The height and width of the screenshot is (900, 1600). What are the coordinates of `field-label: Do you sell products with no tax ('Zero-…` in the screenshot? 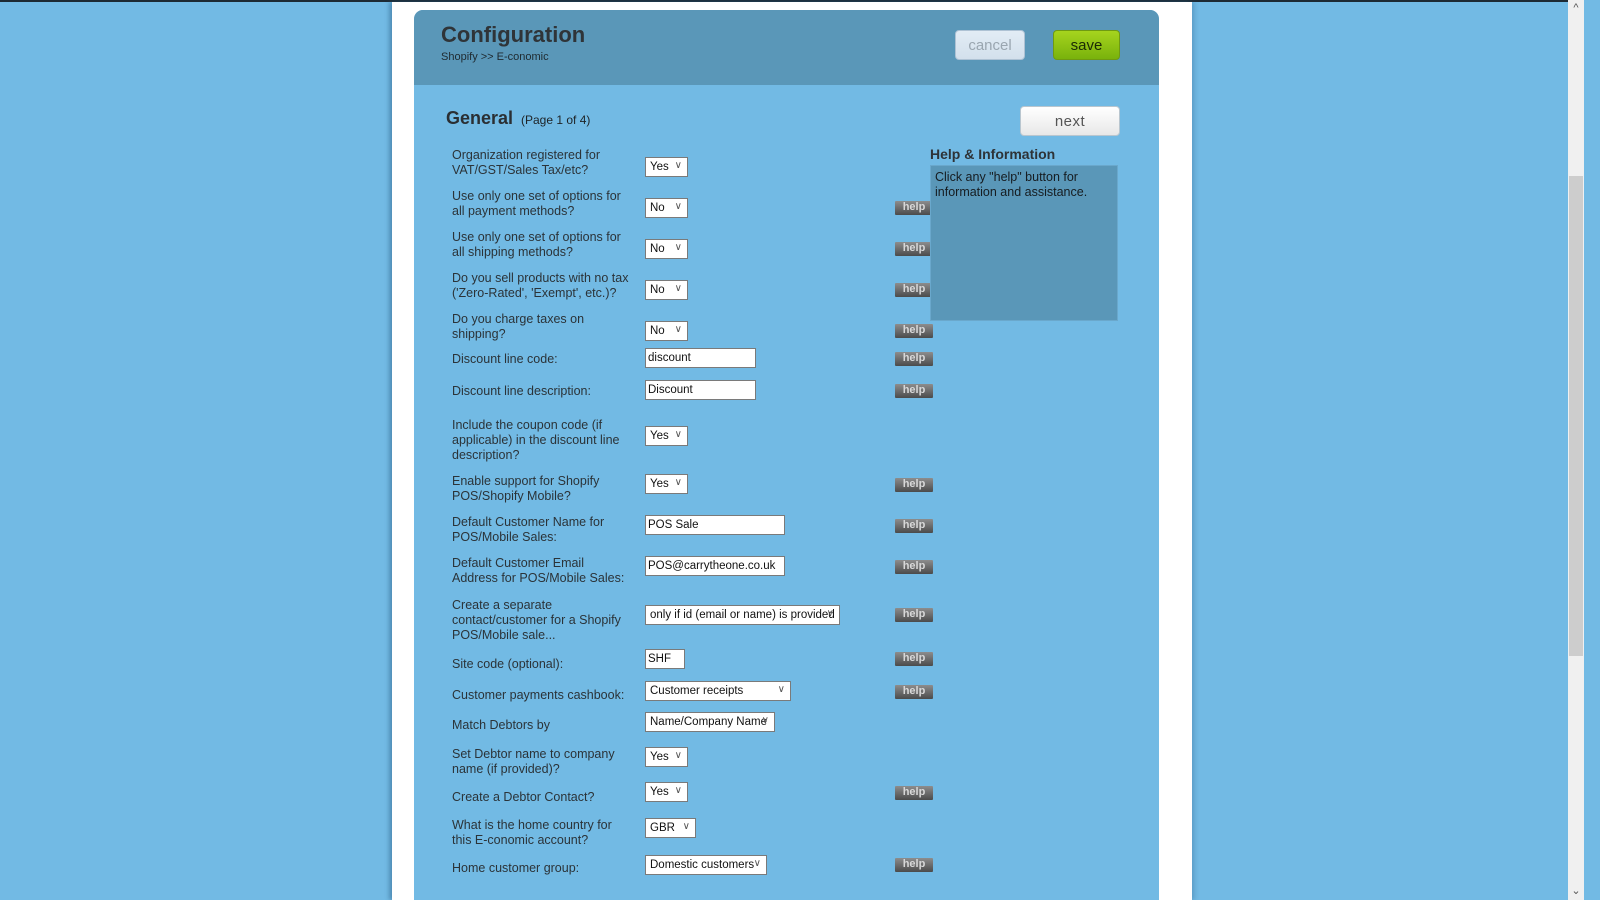 It's located at (540, 285).